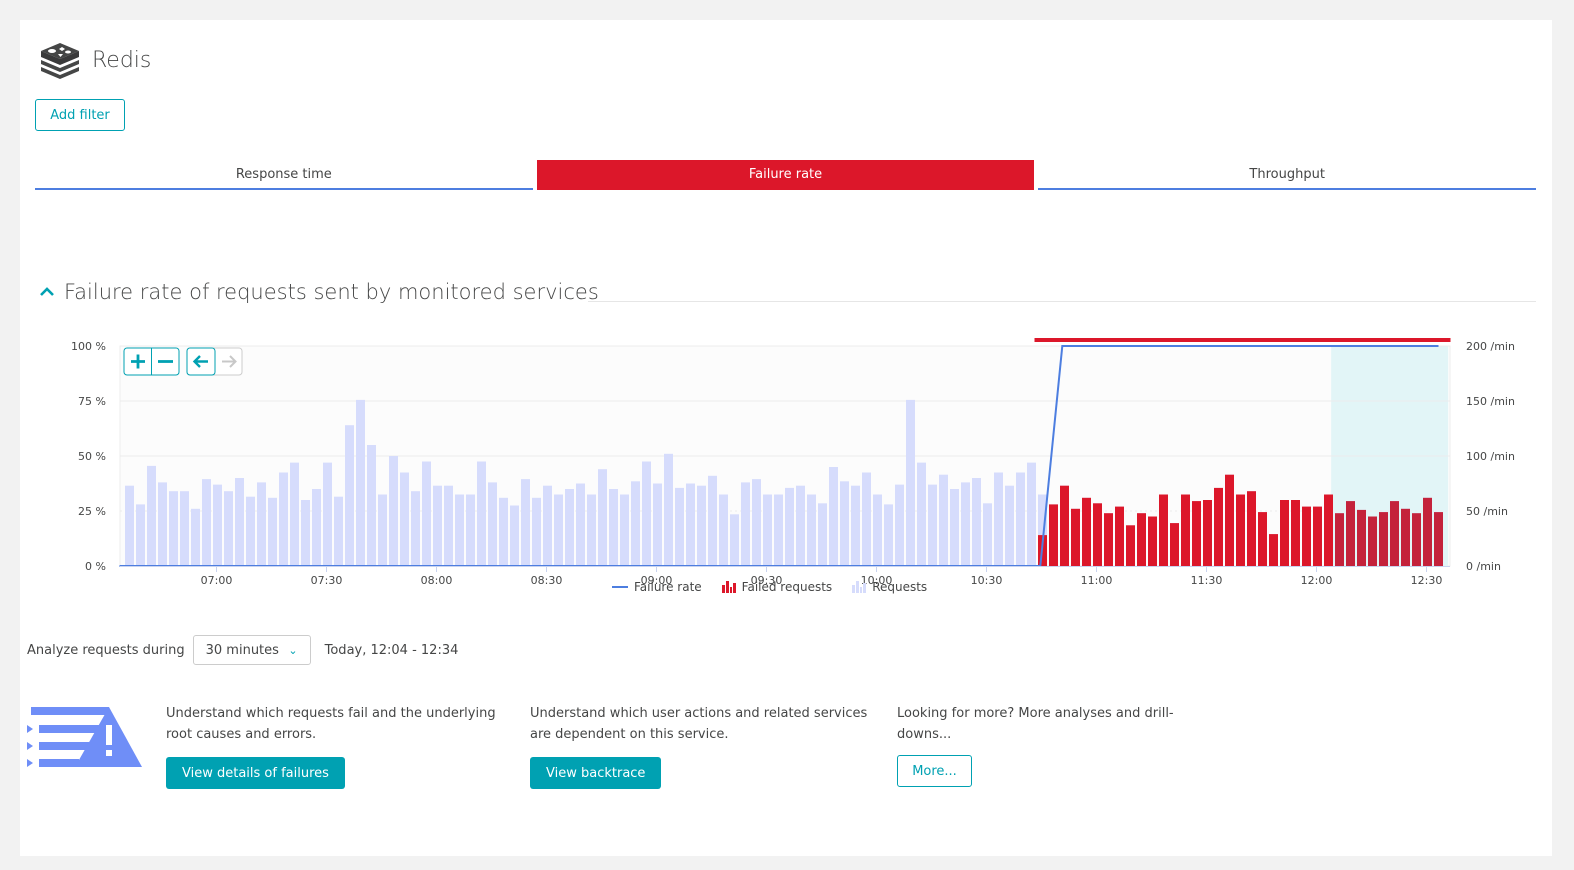  Describe the element at coordinates (88, 346) in the screenshot. I see `y-left-tick-label: 100 %` at that location.